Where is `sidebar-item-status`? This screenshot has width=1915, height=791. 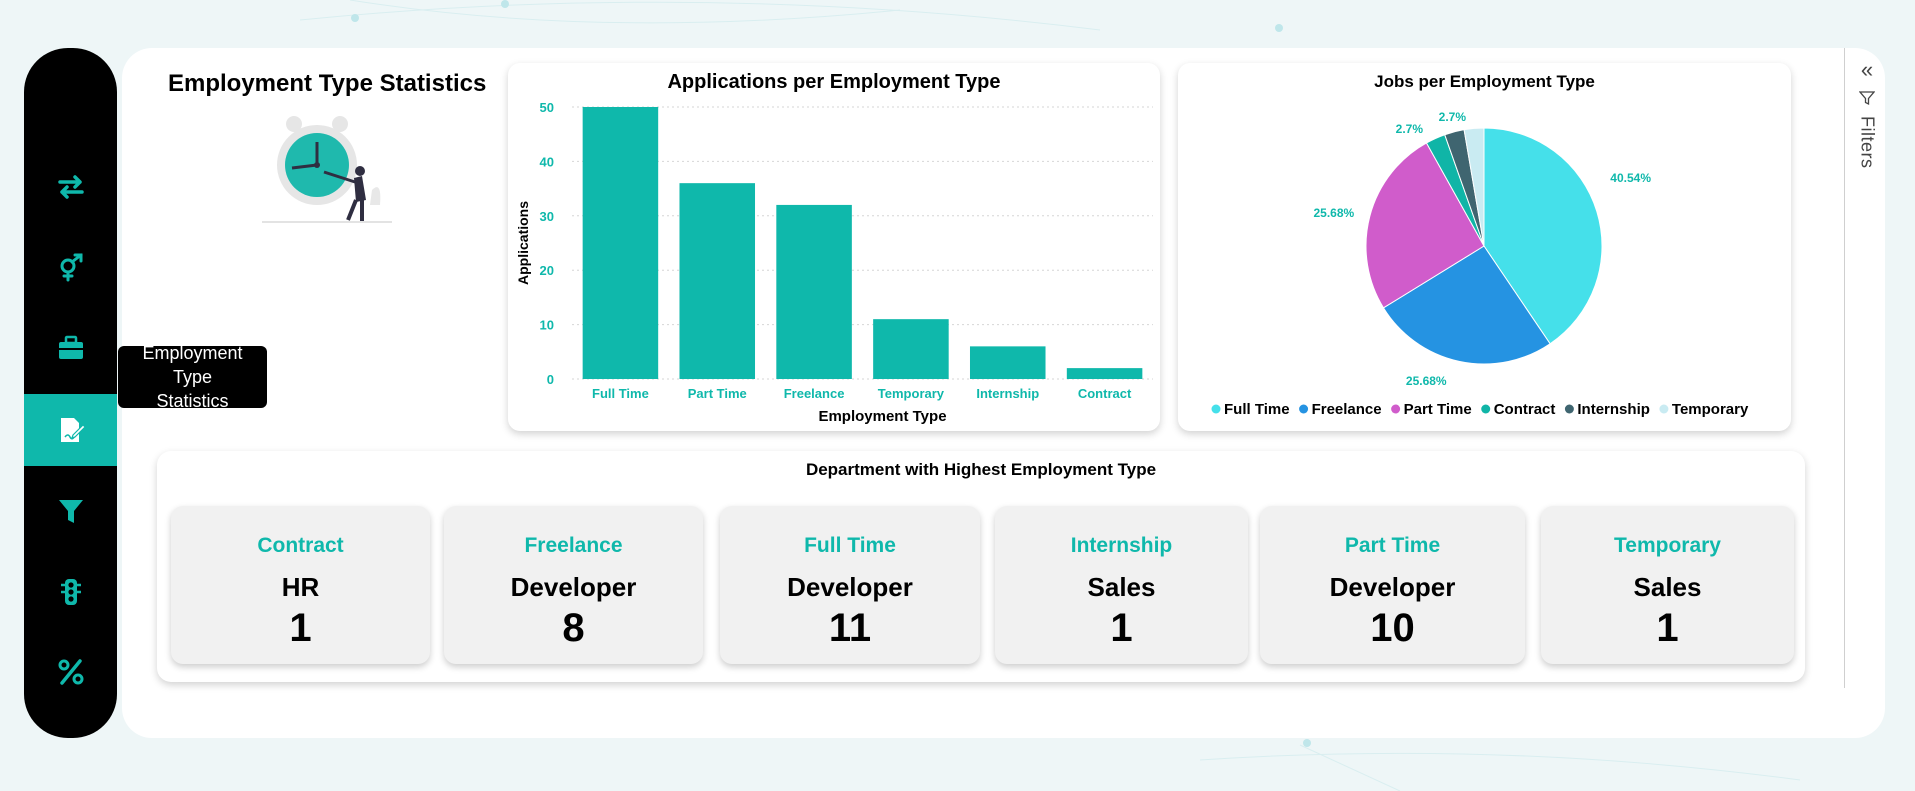 sidebar-item-status is located at coordinates (70, 592).